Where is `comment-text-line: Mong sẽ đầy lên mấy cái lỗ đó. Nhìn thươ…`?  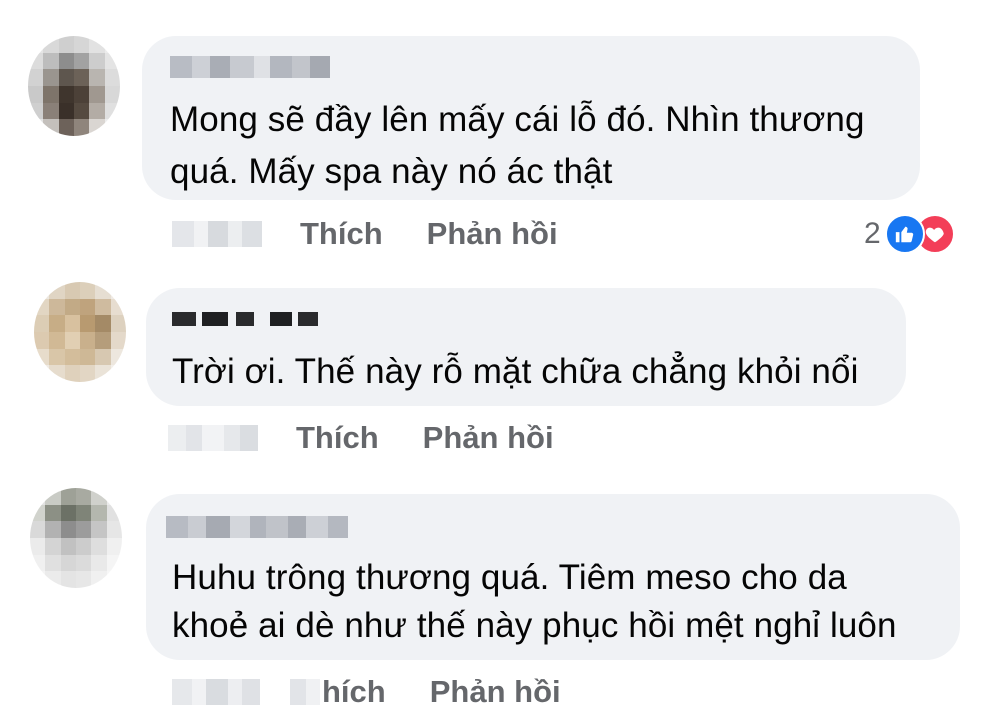
comment-text-line: Mong sẽ đầy lên mấy cái lỗ đó. Nhìn thươ… is located at coordinates (517, 119).